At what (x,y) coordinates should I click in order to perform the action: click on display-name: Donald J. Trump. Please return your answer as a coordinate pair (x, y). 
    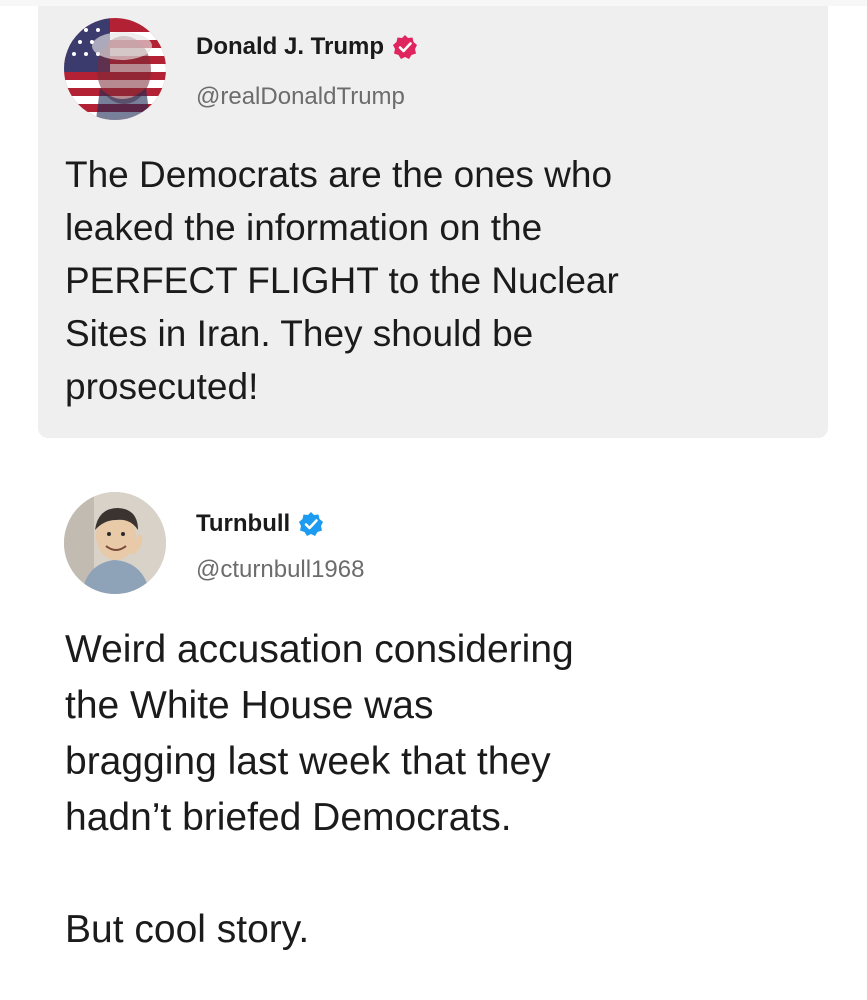
    Looking at the image, I should click on (290, 47).